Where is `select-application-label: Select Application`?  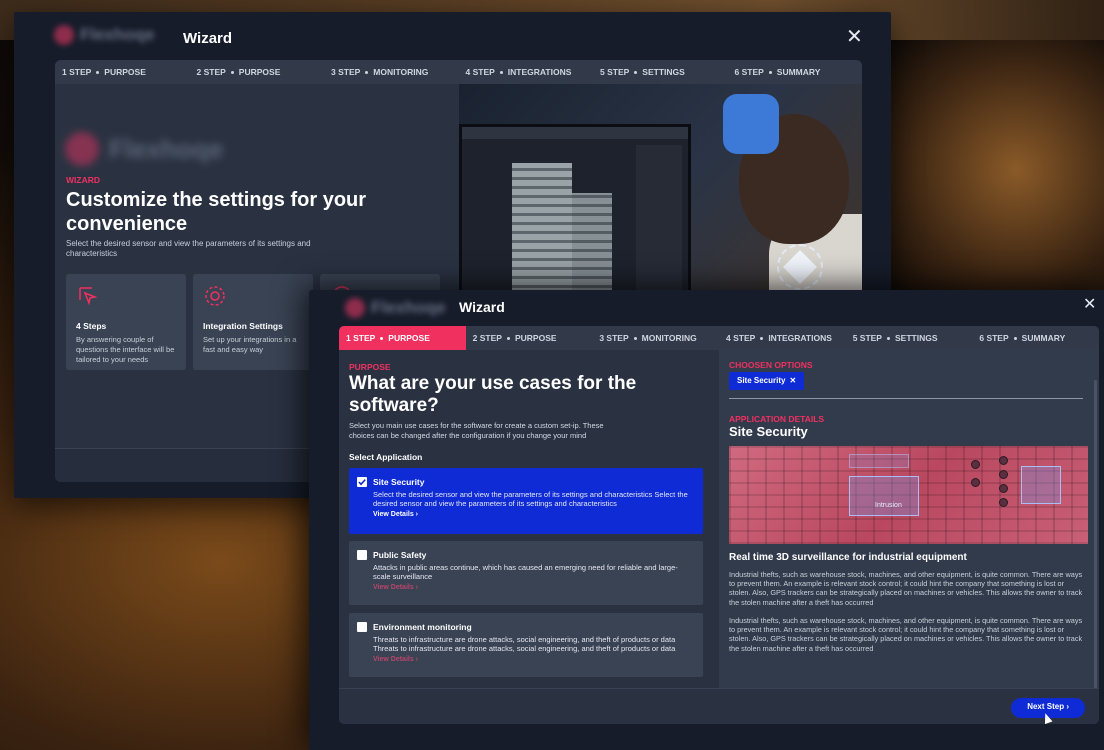
select-application-label: Select Application is located at coordinates (386, 457).